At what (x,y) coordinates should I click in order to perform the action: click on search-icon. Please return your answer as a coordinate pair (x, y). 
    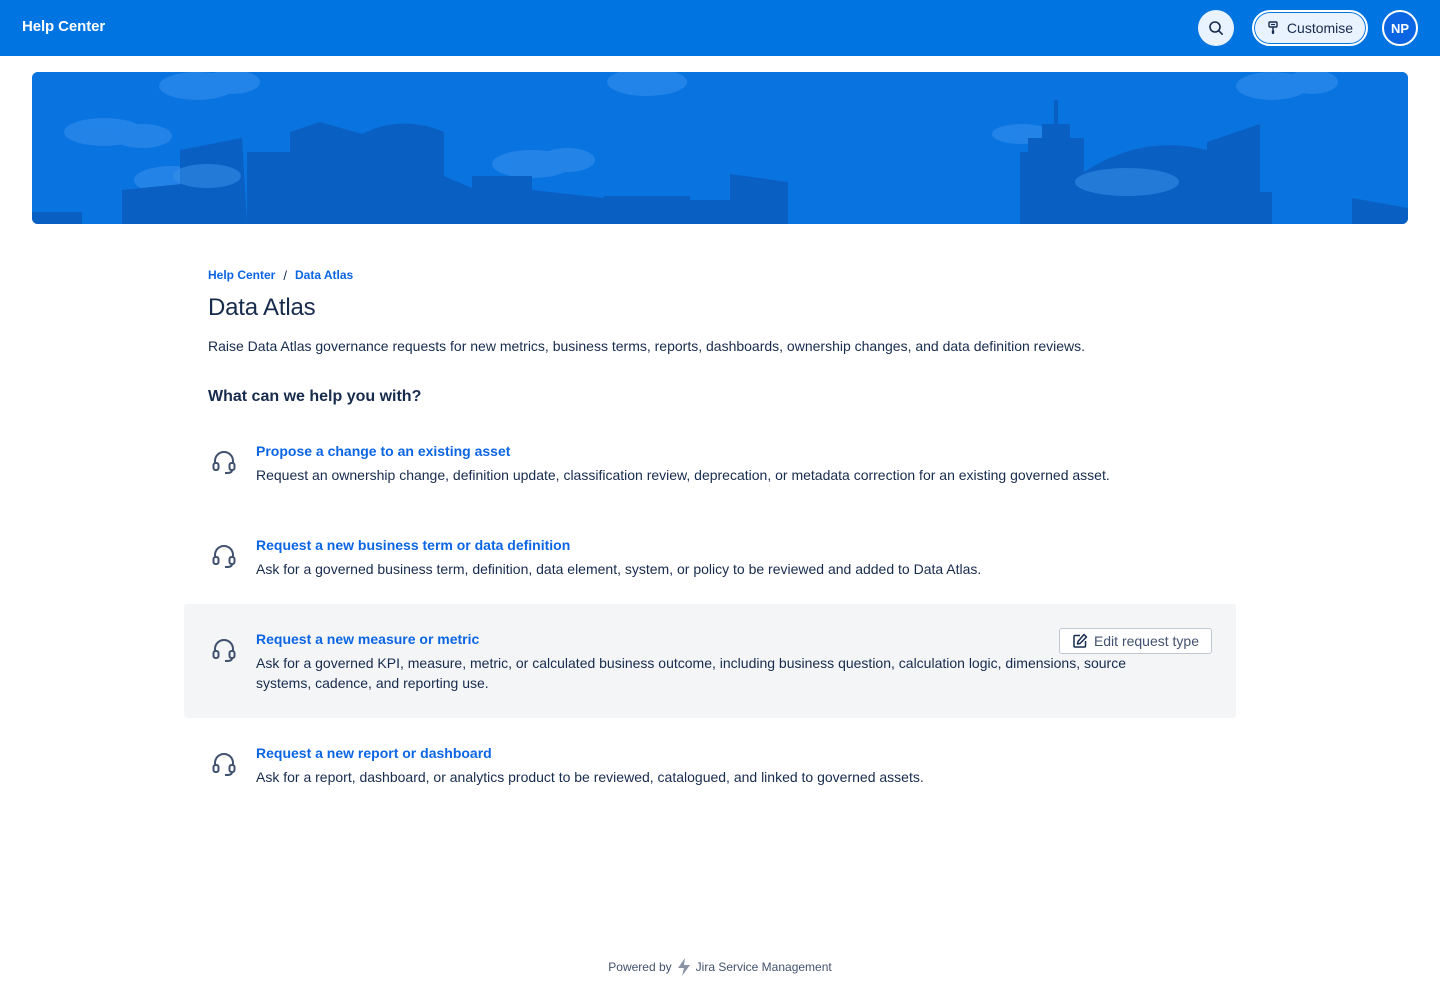
    Looking at the image, I should click on (1216, 28).